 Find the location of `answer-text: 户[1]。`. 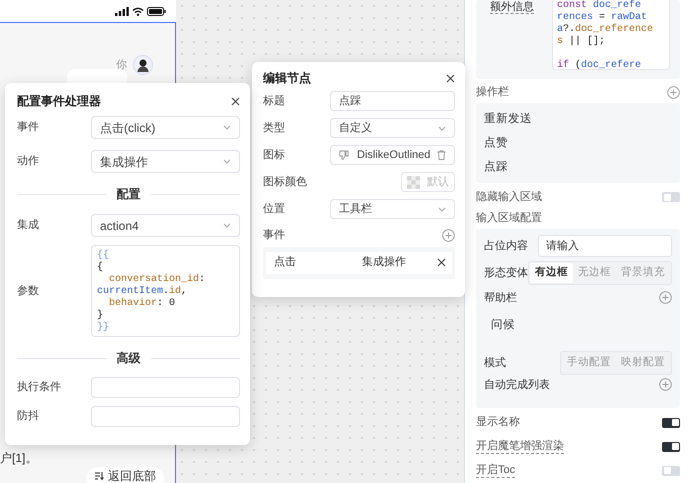

answer-text: 户[1]。 is located at coordinates (19, 458).